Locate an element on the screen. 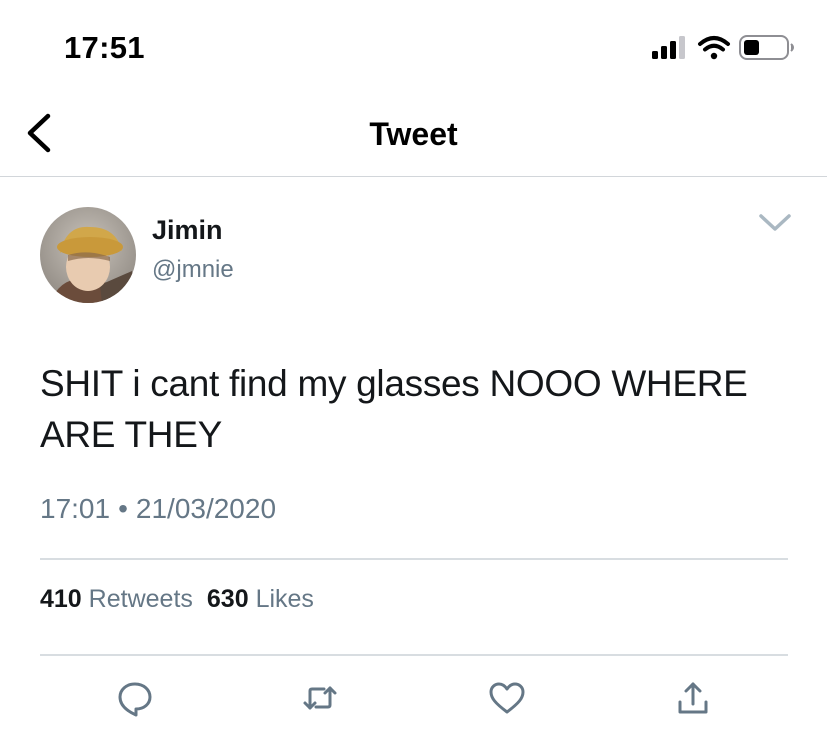  page-title: Tweet is located at coordinates (413, 134).